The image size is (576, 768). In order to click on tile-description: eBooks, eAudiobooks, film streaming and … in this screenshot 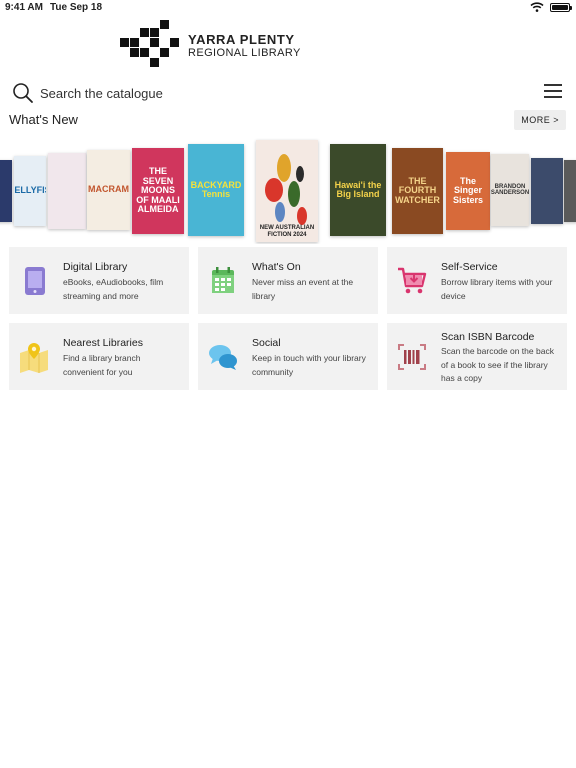, I will do `click(113, 289)`.